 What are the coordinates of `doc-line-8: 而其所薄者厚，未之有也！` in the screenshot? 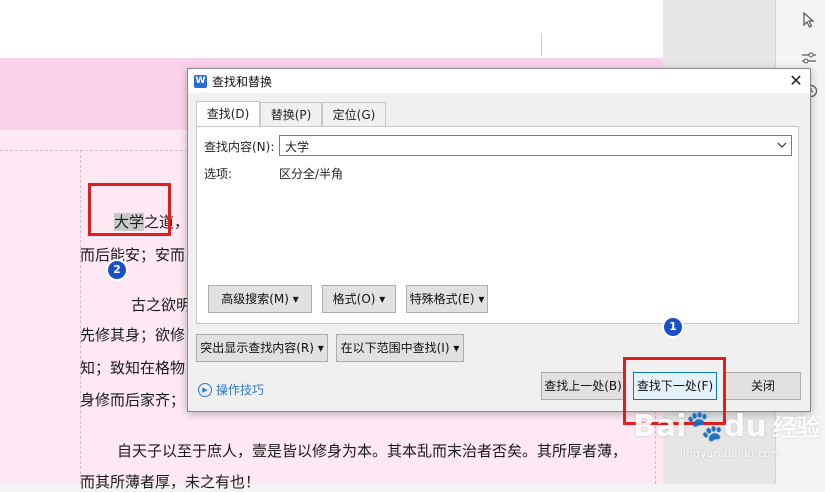 It's located at (170, 482).